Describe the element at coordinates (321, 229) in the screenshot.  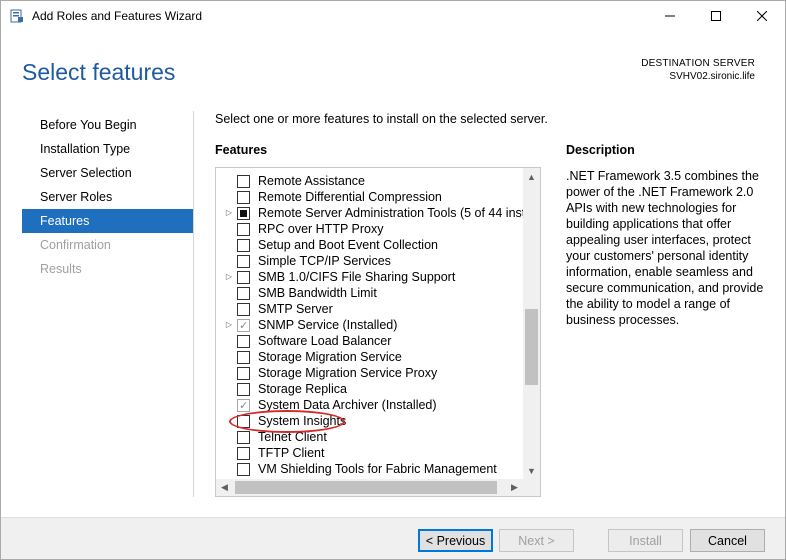
I see `feature-label: RPC over HTTP Proxy` at that location.